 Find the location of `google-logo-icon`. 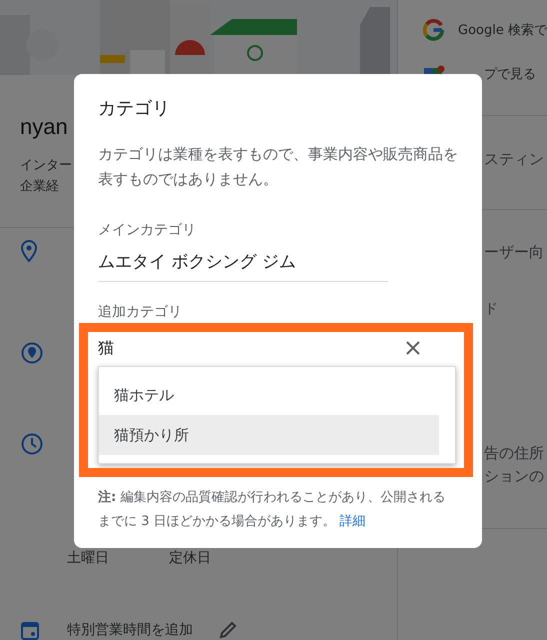

google-logo-icon is located at coordinates (433, 30).